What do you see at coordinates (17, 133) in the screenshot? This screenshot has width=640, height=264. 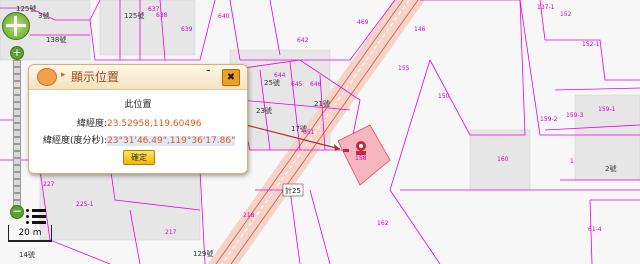 I see `zoom-slider` at bounding box center [17, 133].